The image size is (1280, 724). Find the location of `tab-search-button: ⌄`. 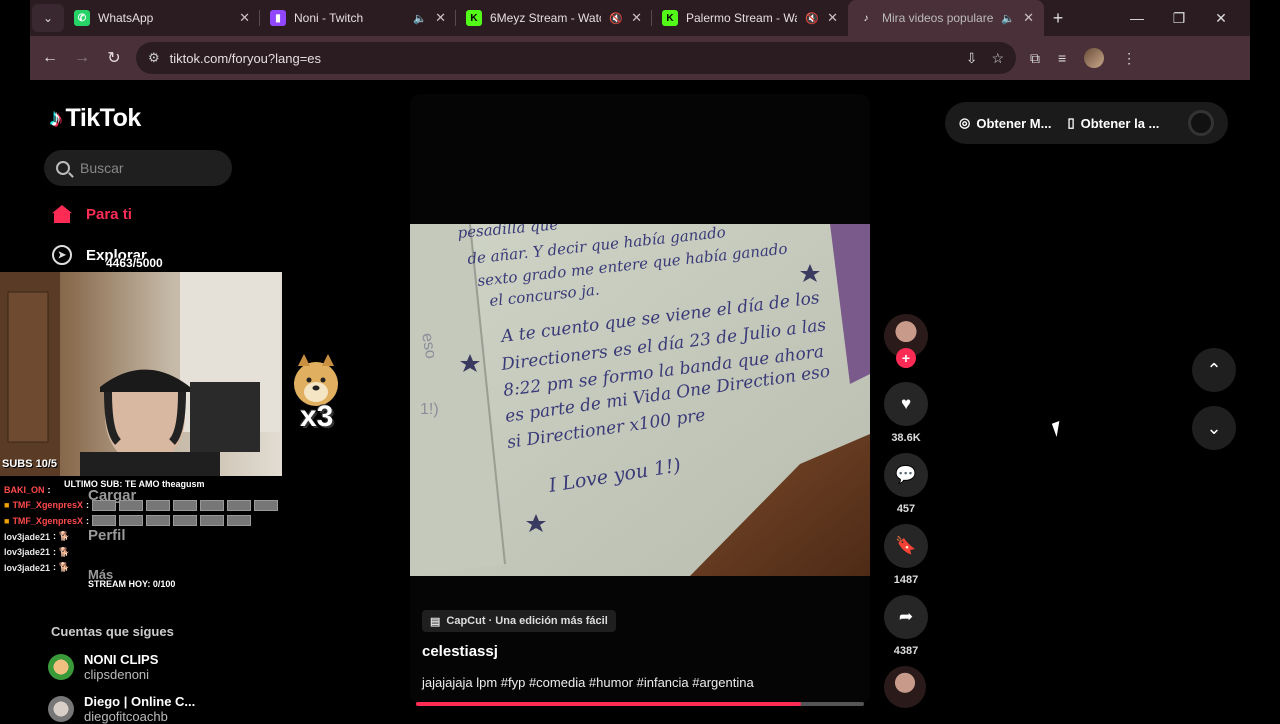

tab-search-button: ⌄ is located at coordinates (48, 18).